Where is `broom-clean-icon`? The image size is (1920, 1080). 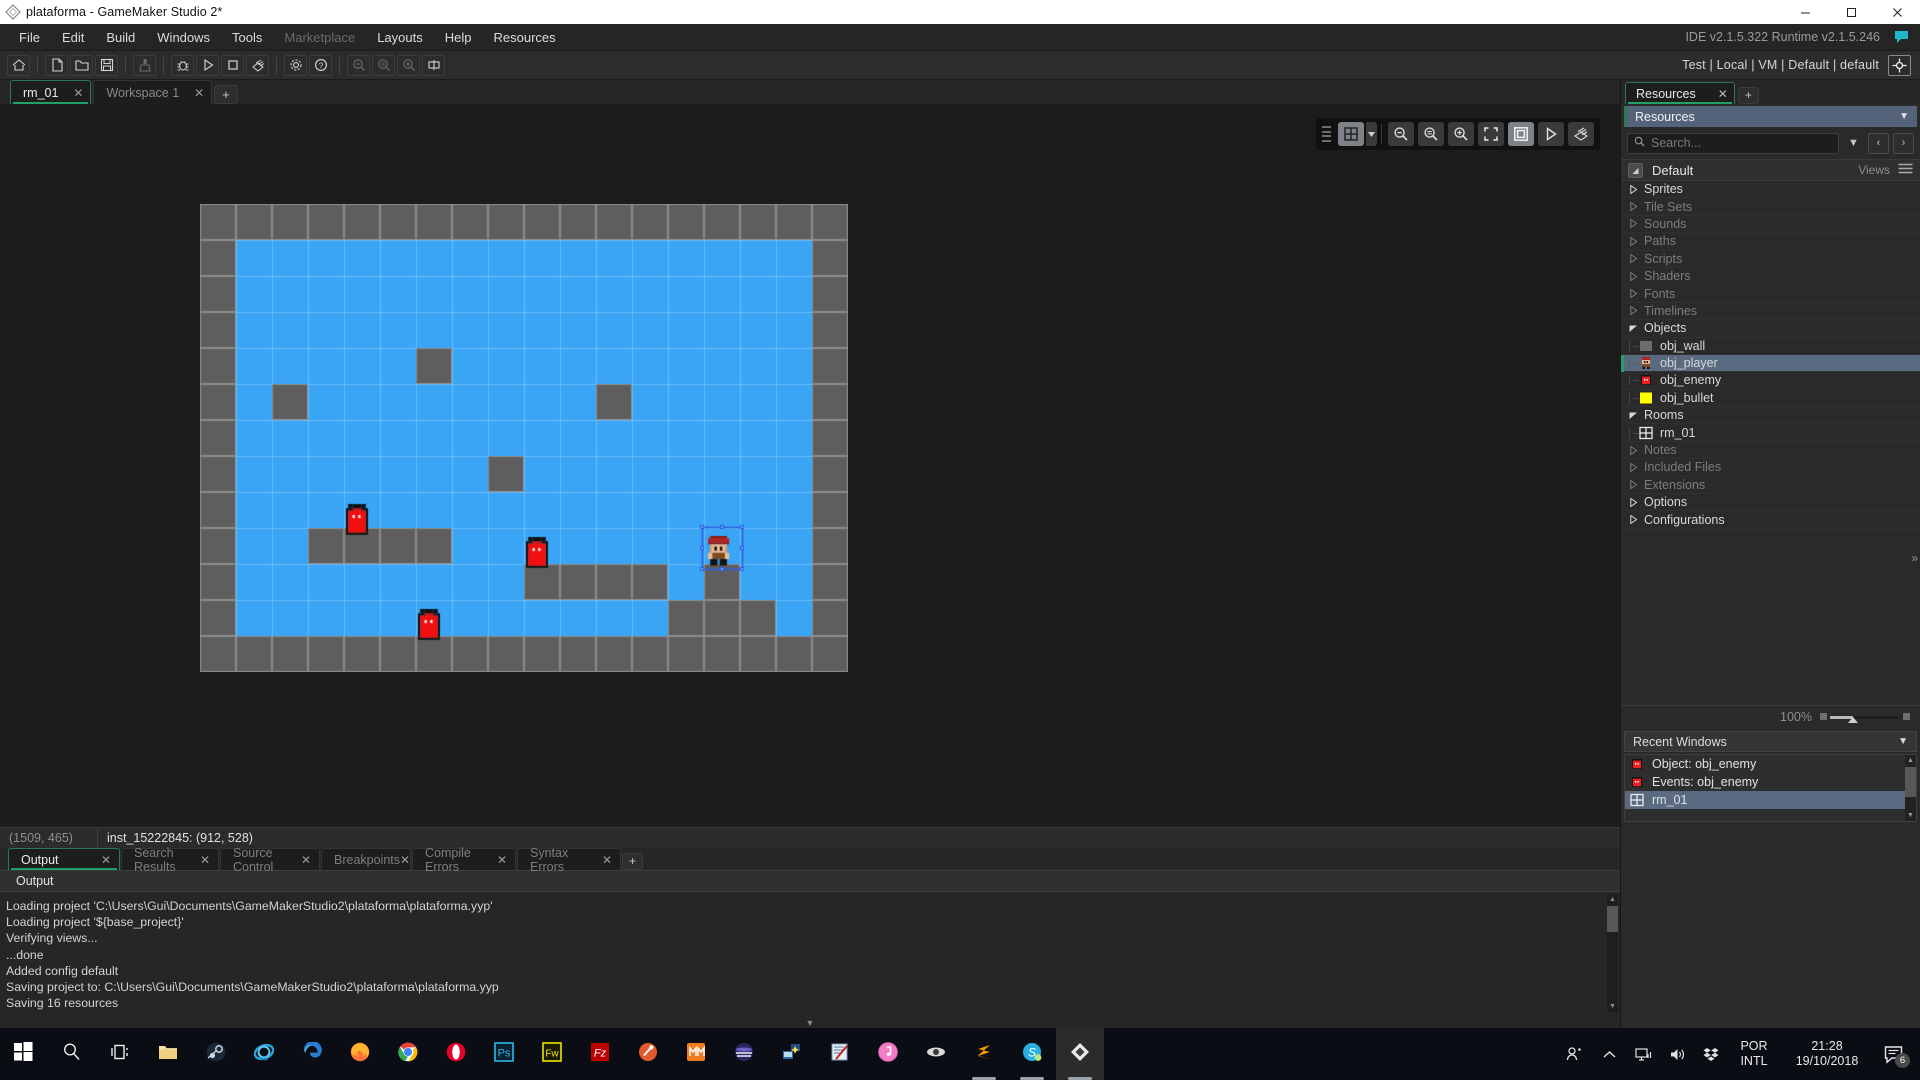 broom-clean-icon is located at coordinates (144, 65).